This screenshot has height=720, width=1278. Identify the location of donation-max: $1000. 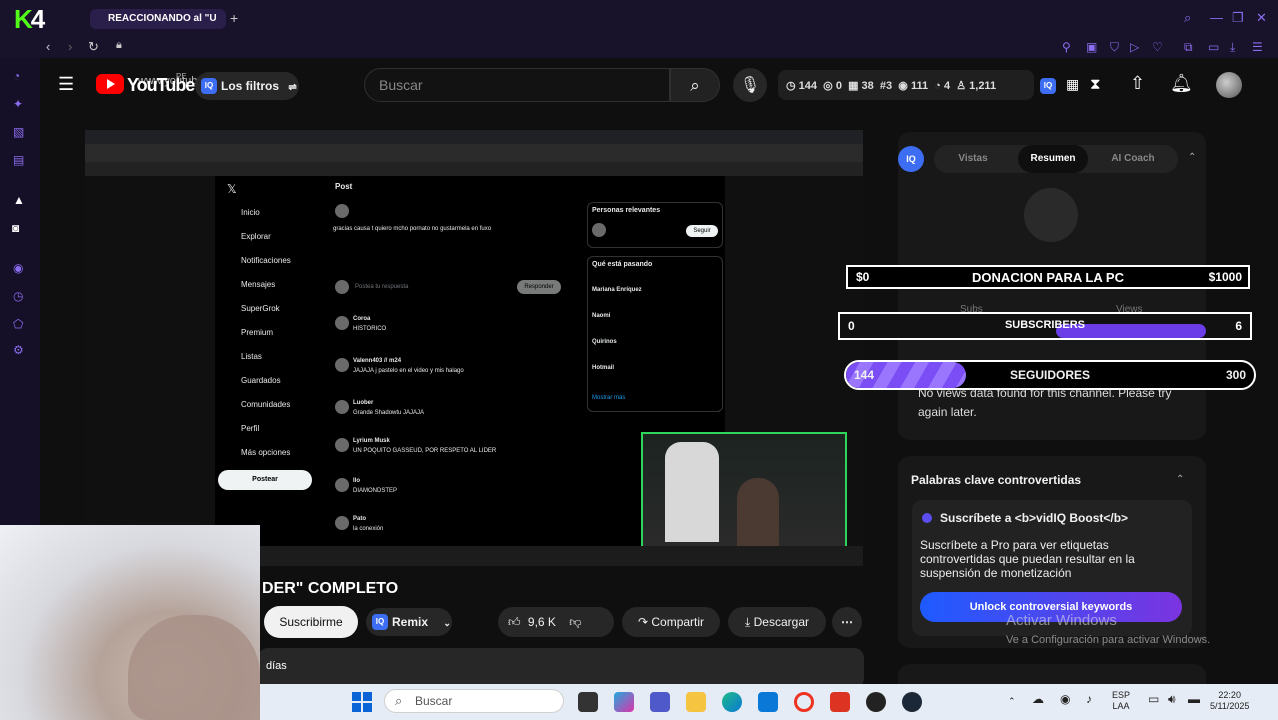
(1225, 277).